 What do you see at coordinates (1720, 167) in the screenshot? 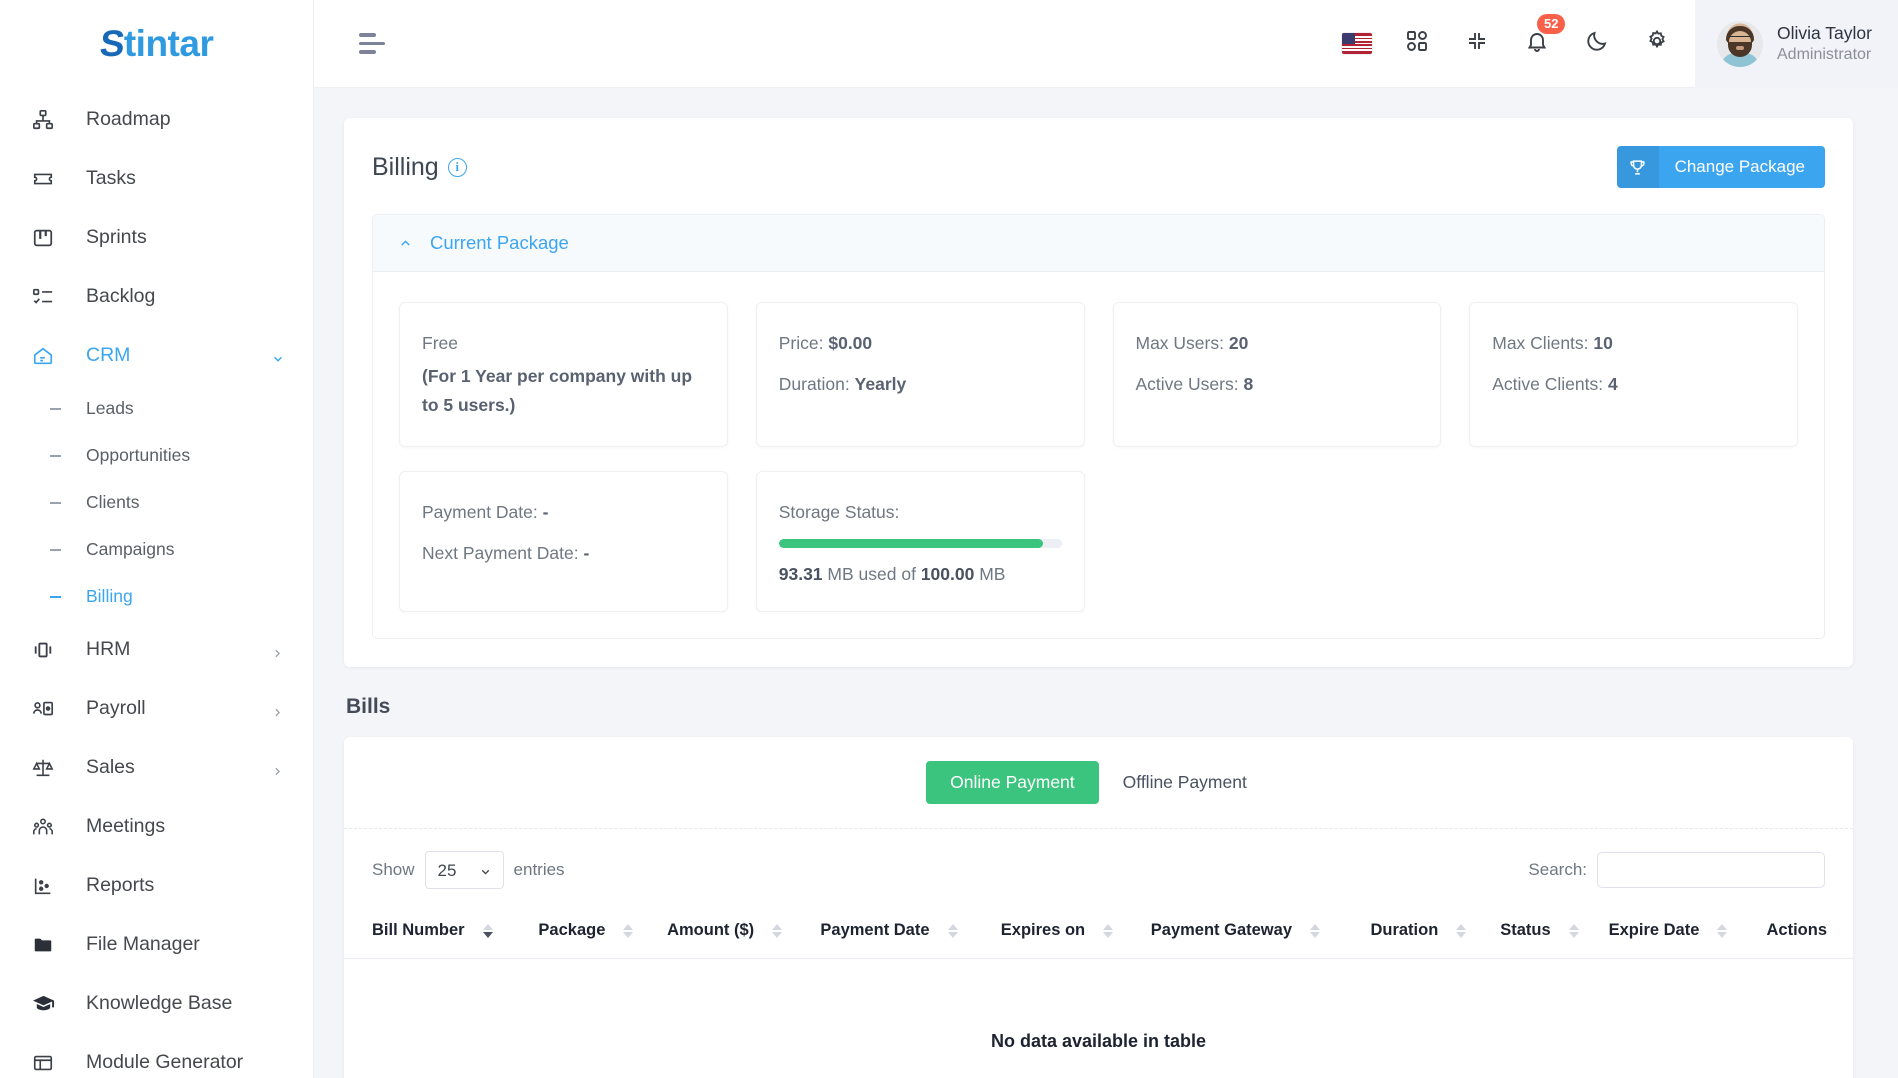
I see `change-package-button: Change Package` at bounding box center [1720, 167].